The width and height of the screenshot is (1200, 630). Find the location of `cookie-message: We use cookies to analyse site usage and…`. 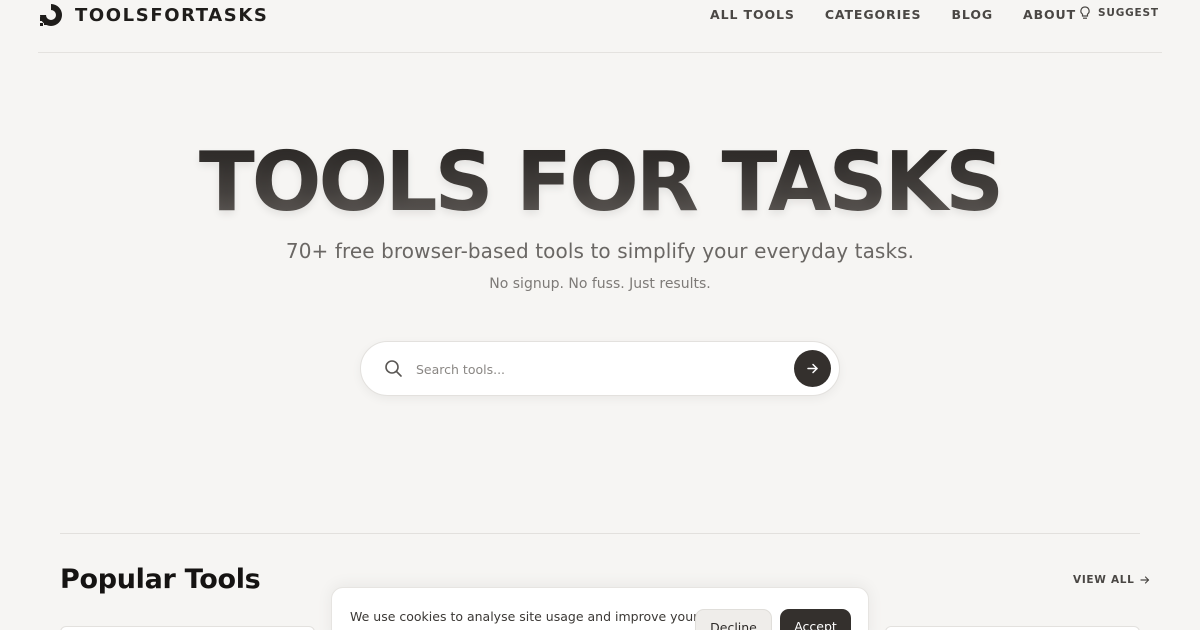

cookie-message: We use cookies to analyse site usage and… is located at coordinates (524, 616).